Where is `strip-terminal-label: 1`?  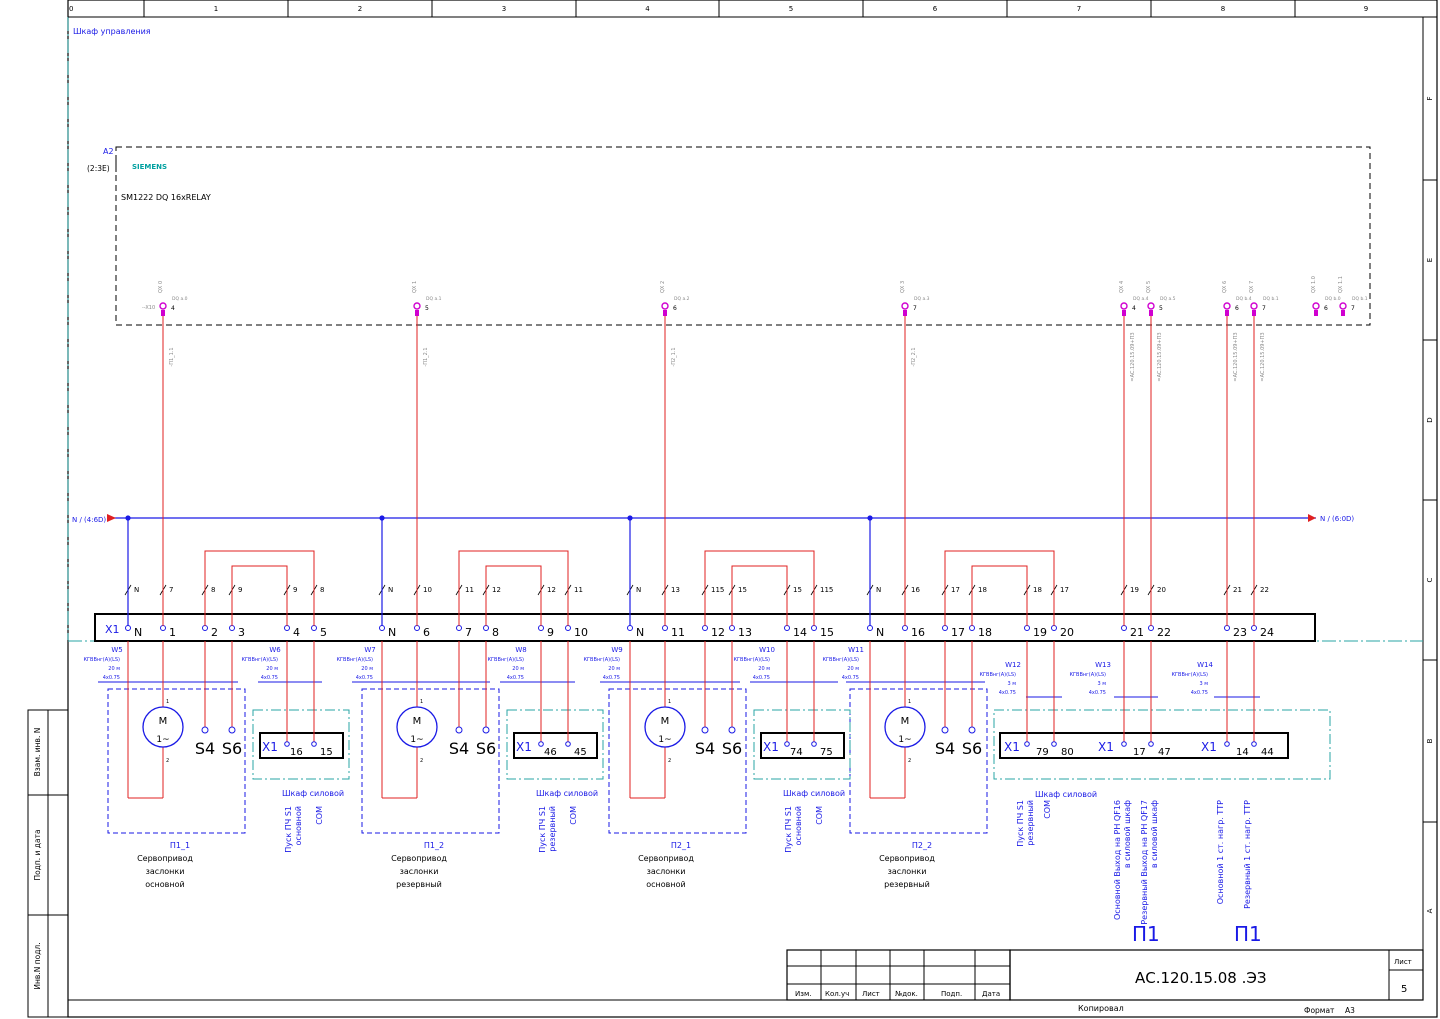
strip-terminal-label: 1 is located at coordinates (172, 632).